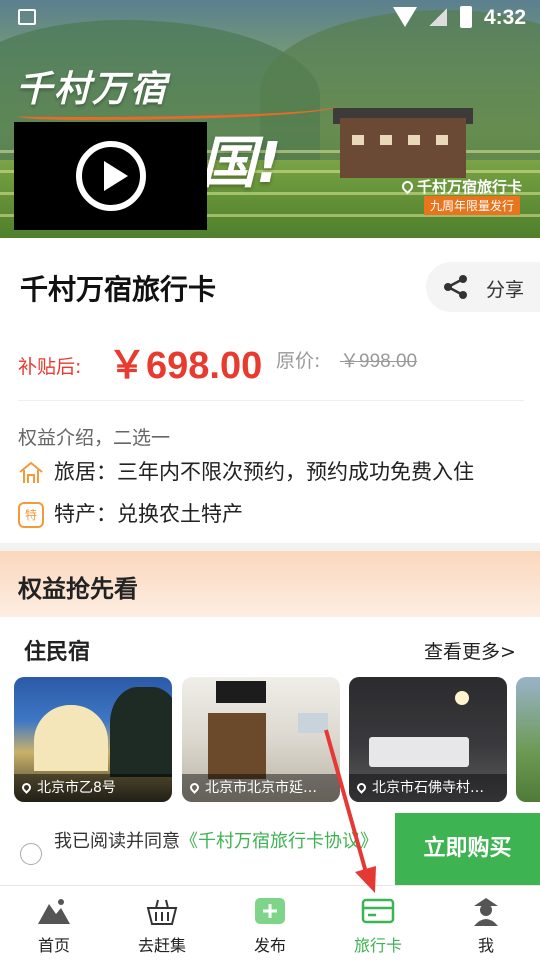 Image resolution: width=540 pixels, height=960 pixels. What do you see at coordinates (470, 187) in the screenshot?
I see `hero-tag-text: 千村万宿旅行卡` at bounding box center [470, 187].